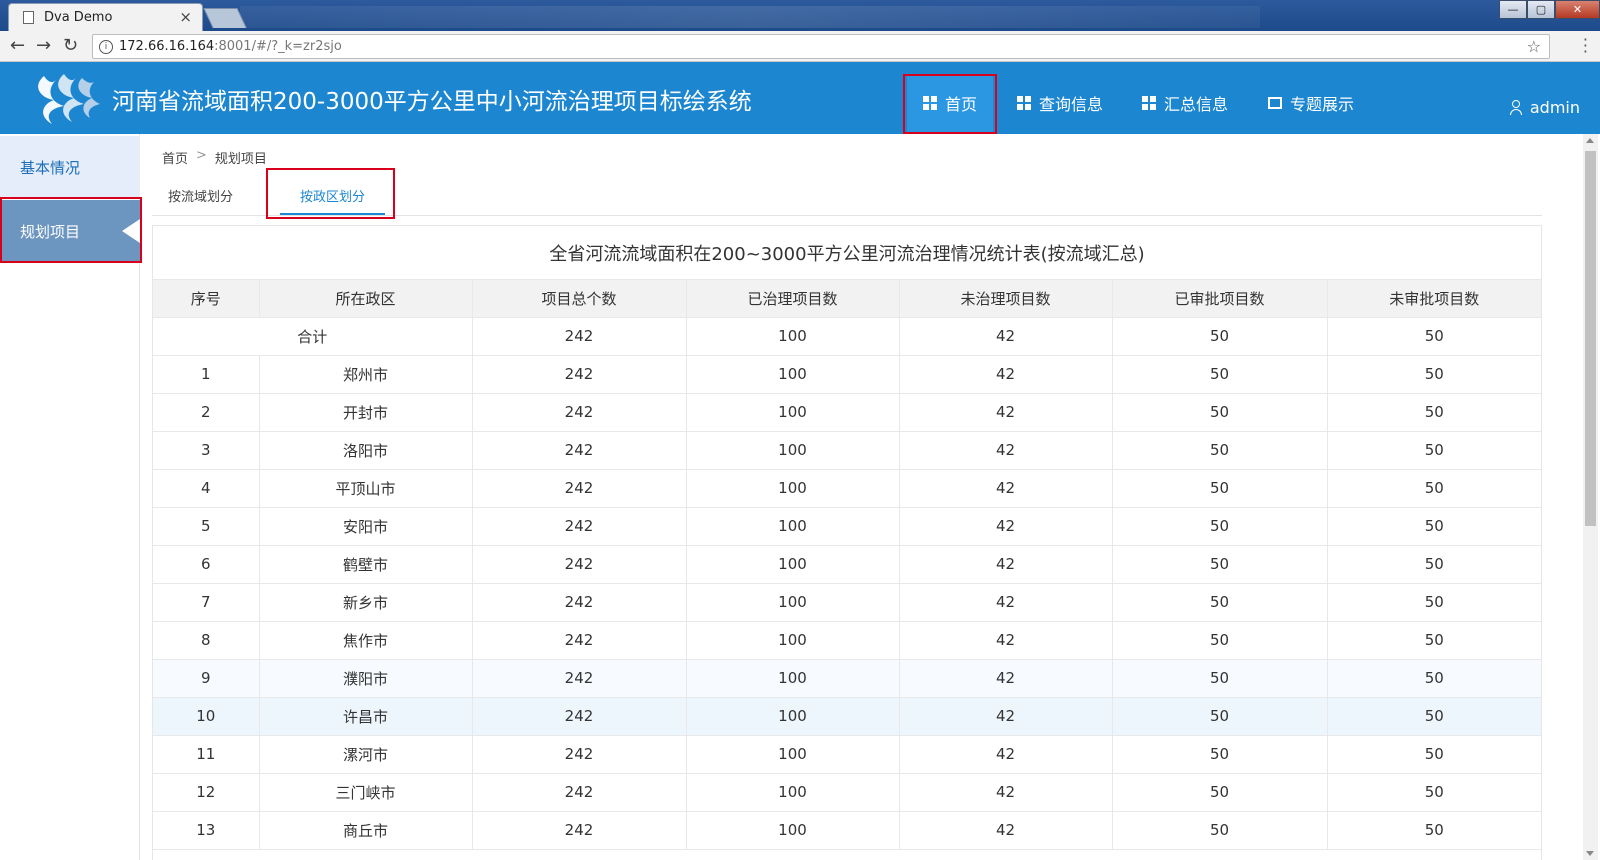  What do you see at coordinates (106, 46) in the screenshot?
I see `info-icon: i` at bounding box center [106, 46].